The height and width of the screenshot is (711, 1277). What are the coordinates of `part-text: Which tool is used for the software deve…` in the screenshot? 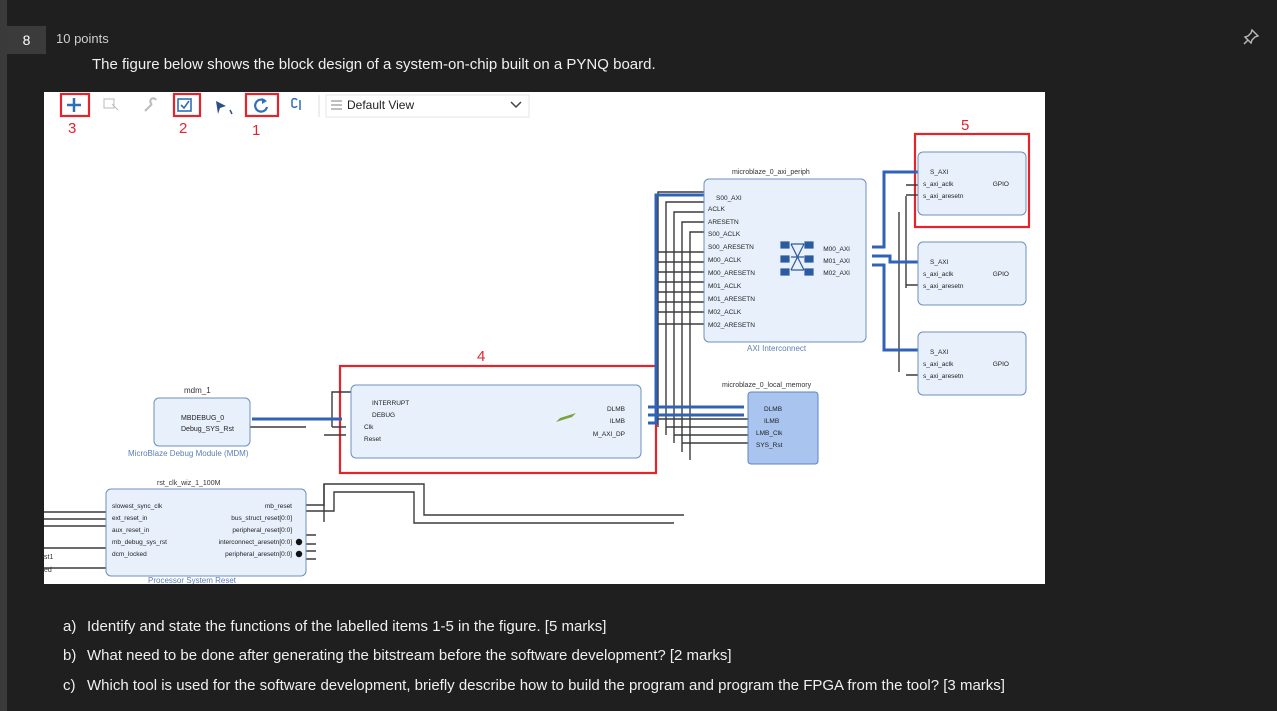 It's located at (546, 685).